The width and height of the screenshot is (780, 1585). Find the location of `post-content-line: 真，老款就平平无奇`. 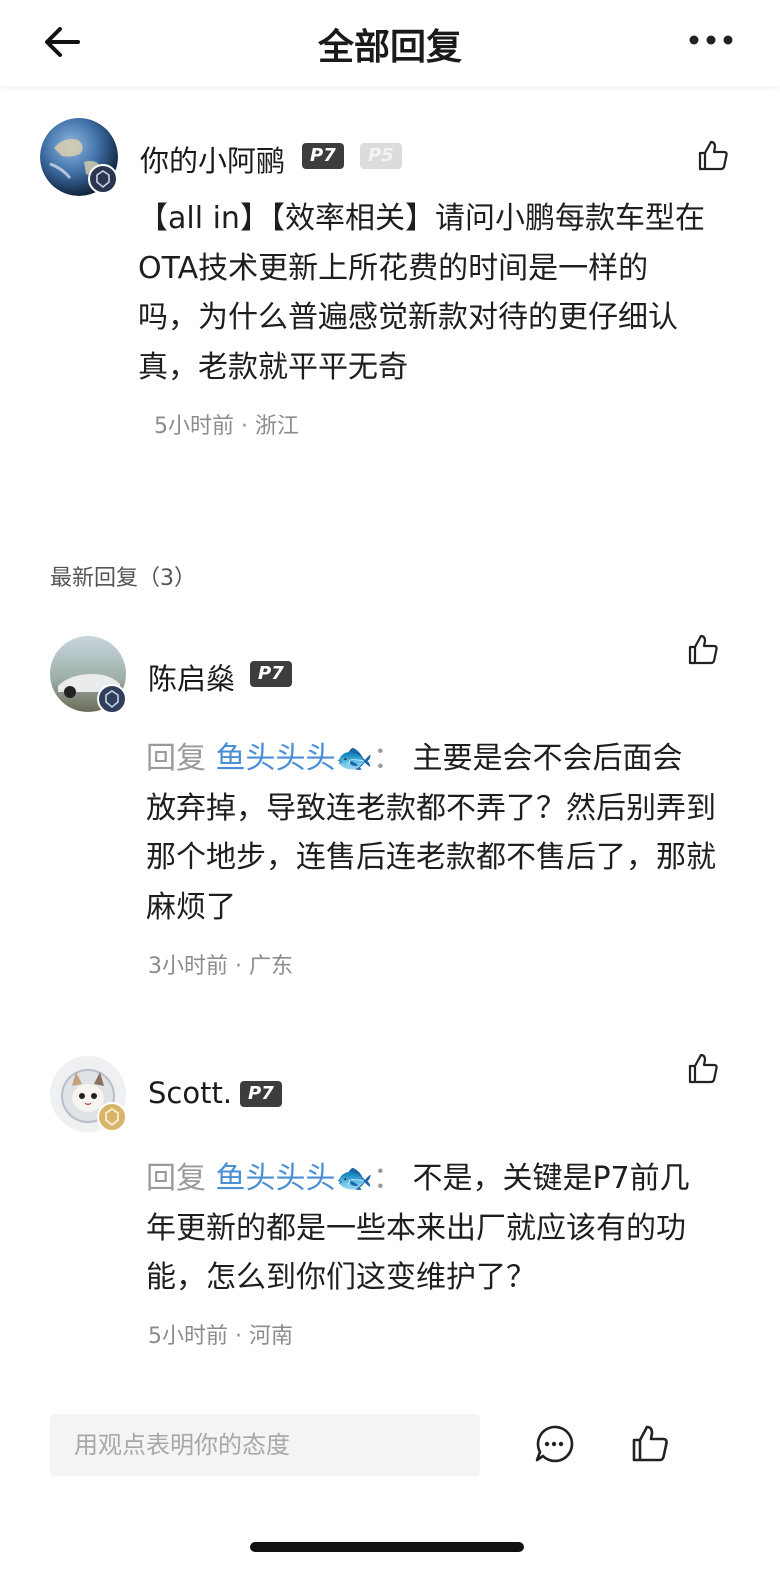

post-content-line: 真，老款就平平无奇 is located at coordinates (273, 367).